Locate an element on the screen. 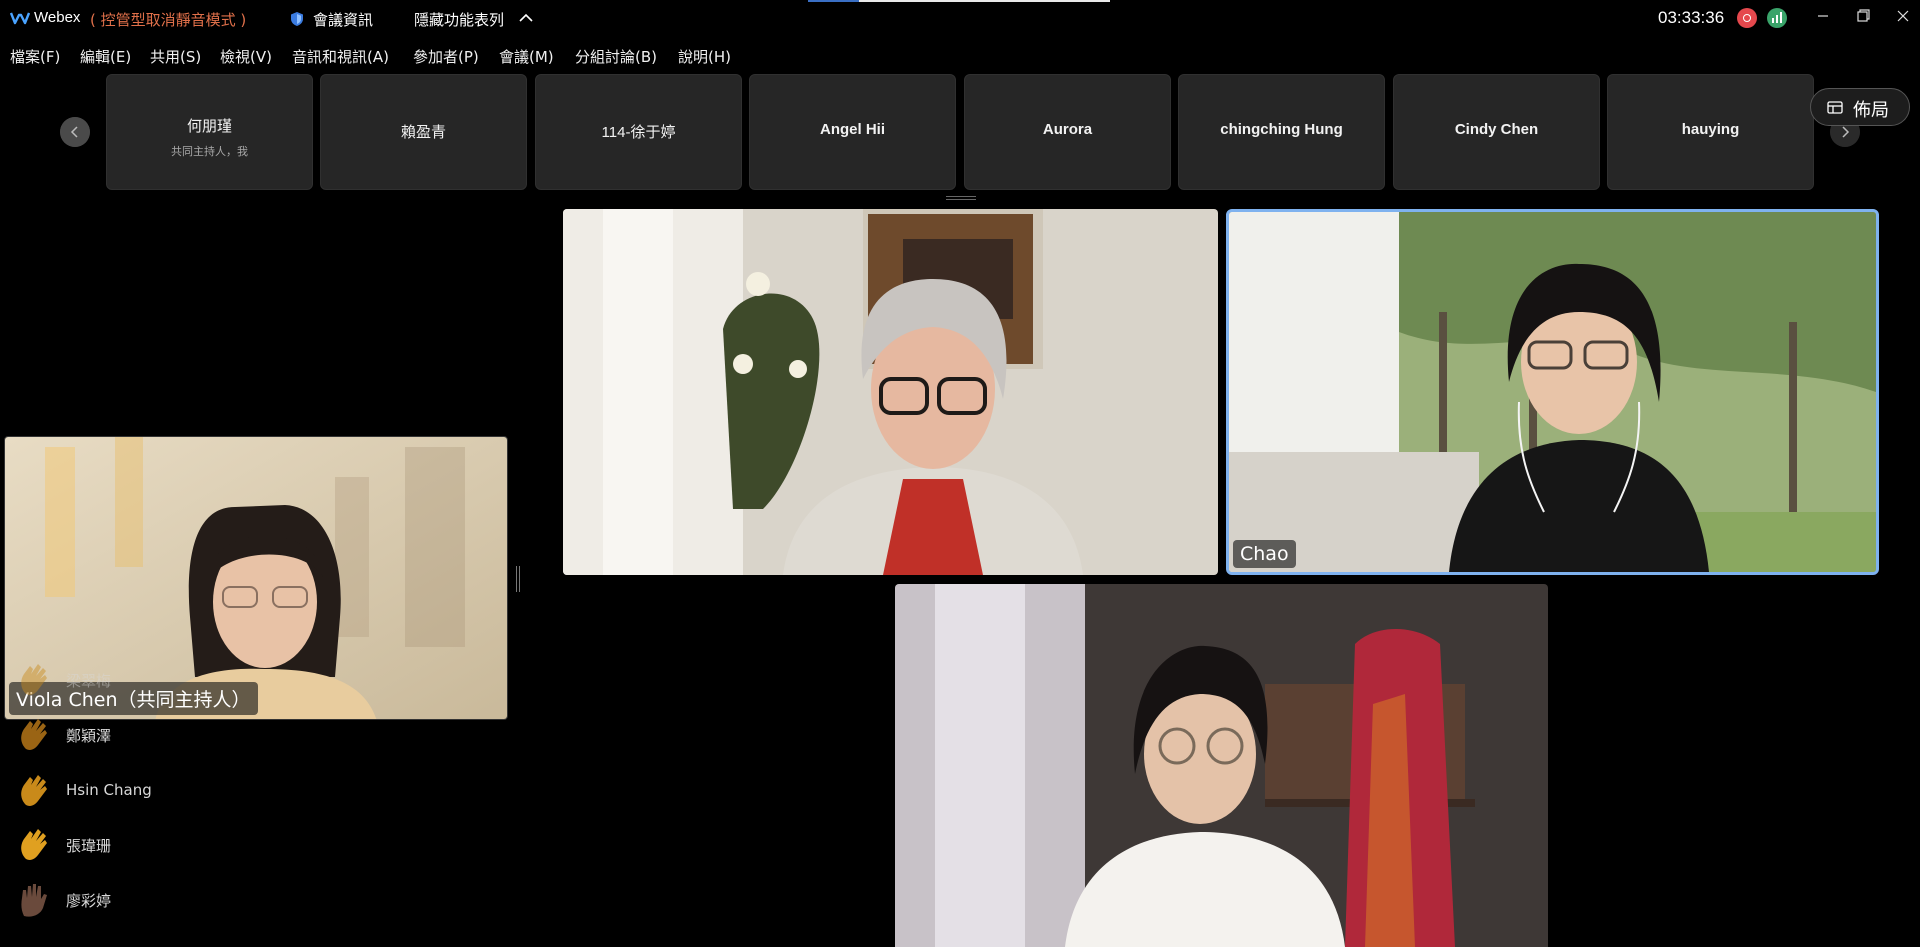 This screenshot has width=1920, height=947. participant-name: 114-徐于婷 is located at coordinates (638, 132).